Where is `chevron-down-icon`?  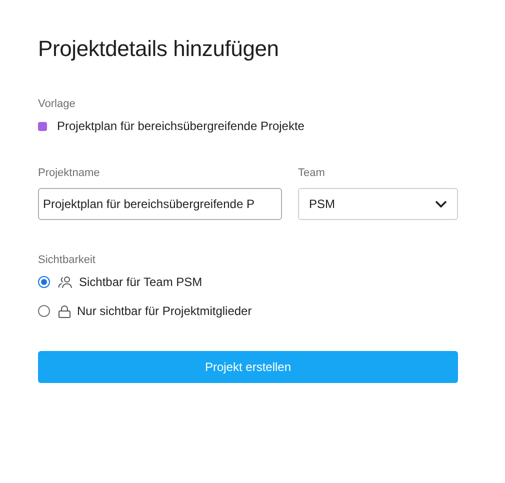
chevron-down-icon is located at coordinates (441, 204).